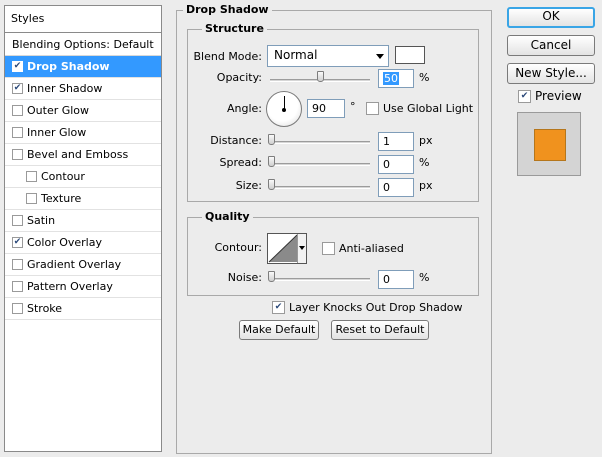 The width and height of the screenshot is (602, 457). What do you see at coordinates (320, 142) in the screenshot?
I see `distance-slider-track` at bounding box center [320, 142].